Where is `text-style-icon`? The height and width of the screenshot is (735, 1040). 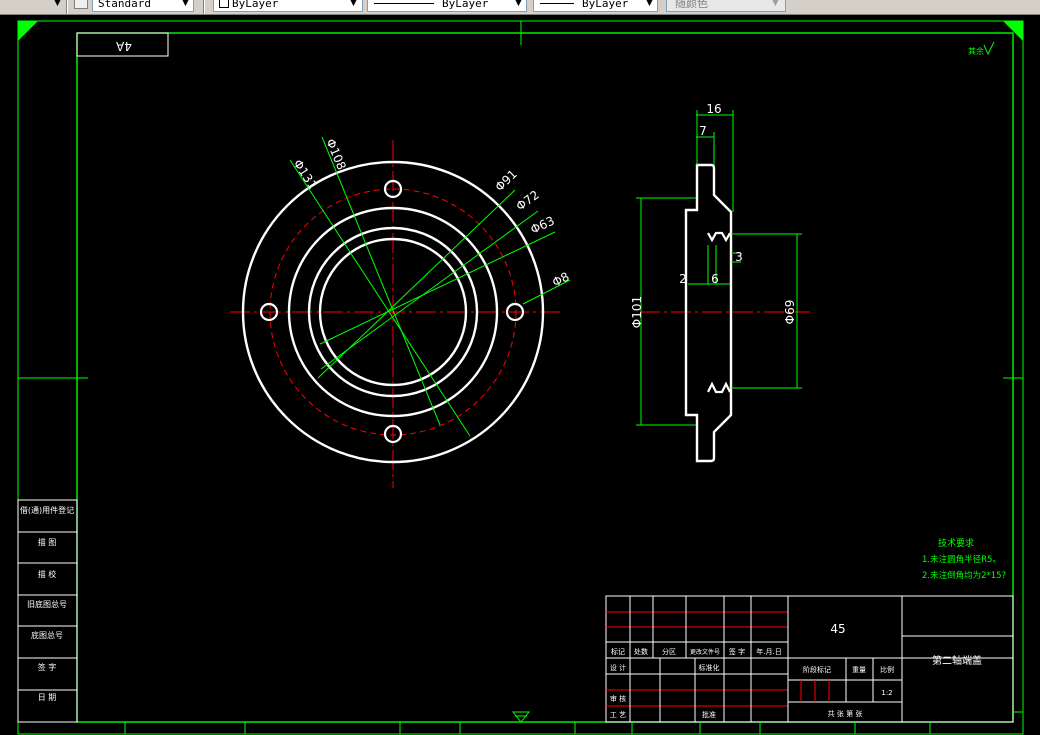 text-style-icon is located at coordinates (81, 4).